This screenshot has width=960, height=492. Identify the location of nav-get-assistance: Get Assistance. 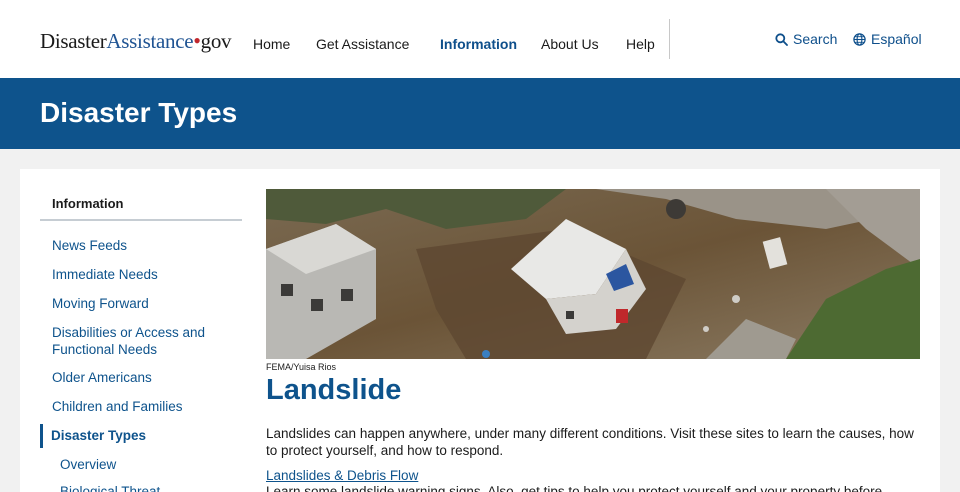
(362, 44).